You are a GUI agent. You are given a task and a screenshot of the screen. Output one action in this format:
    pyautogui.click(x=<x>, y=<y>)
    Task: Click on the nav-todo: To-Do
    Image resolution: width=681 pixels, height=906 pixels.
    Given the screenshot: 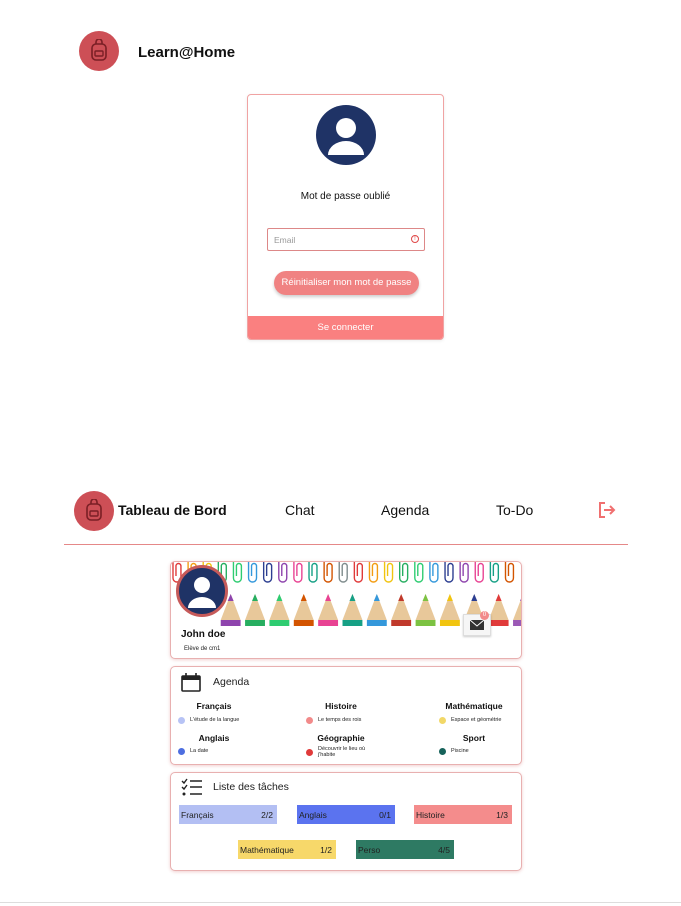 What is the action you would take?
    pyautogui.click(x=514, y=510)
    